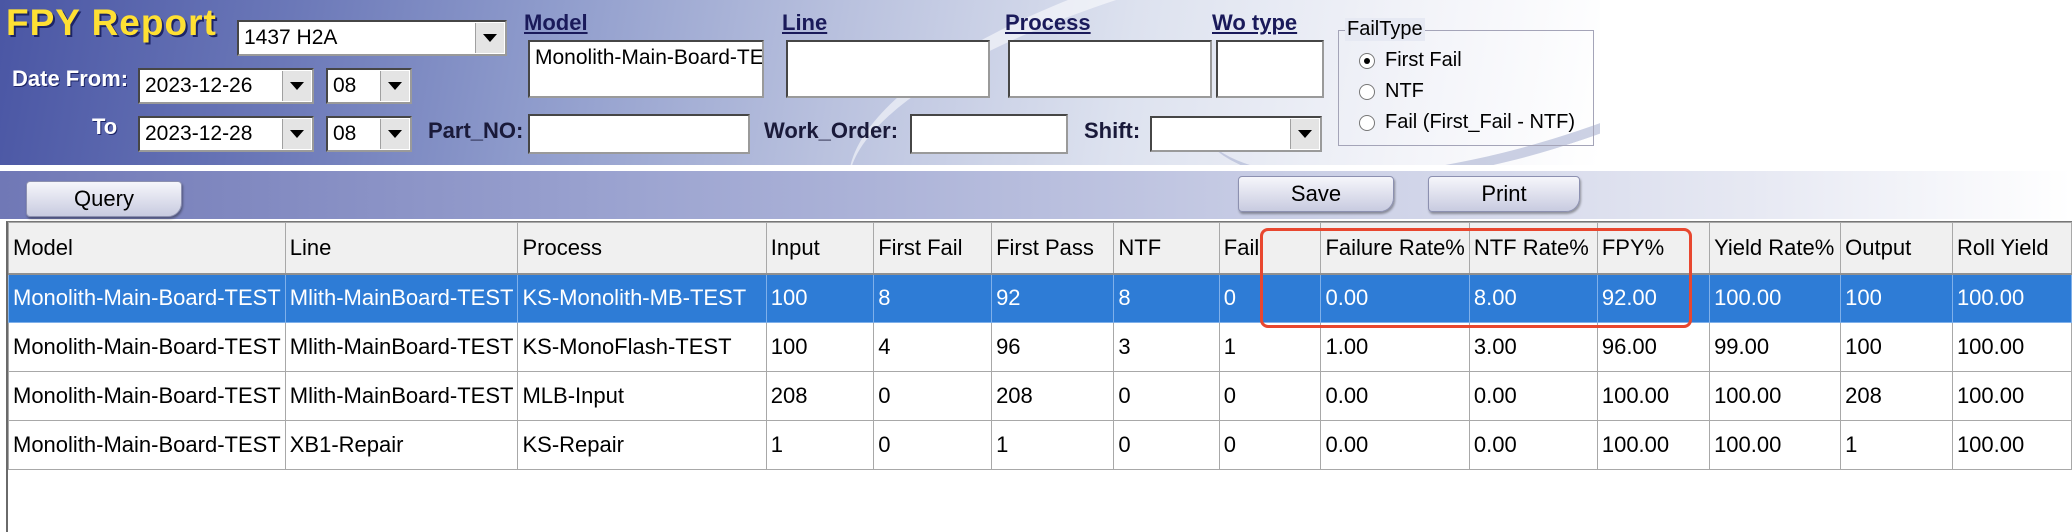 Image resolution: width=2072 pixels, height=532 pixels. What do you see at coordinates (401, 445) in the screenshot?
I see `table-cell: XB1-Repair` at bounding box center [401, 445].